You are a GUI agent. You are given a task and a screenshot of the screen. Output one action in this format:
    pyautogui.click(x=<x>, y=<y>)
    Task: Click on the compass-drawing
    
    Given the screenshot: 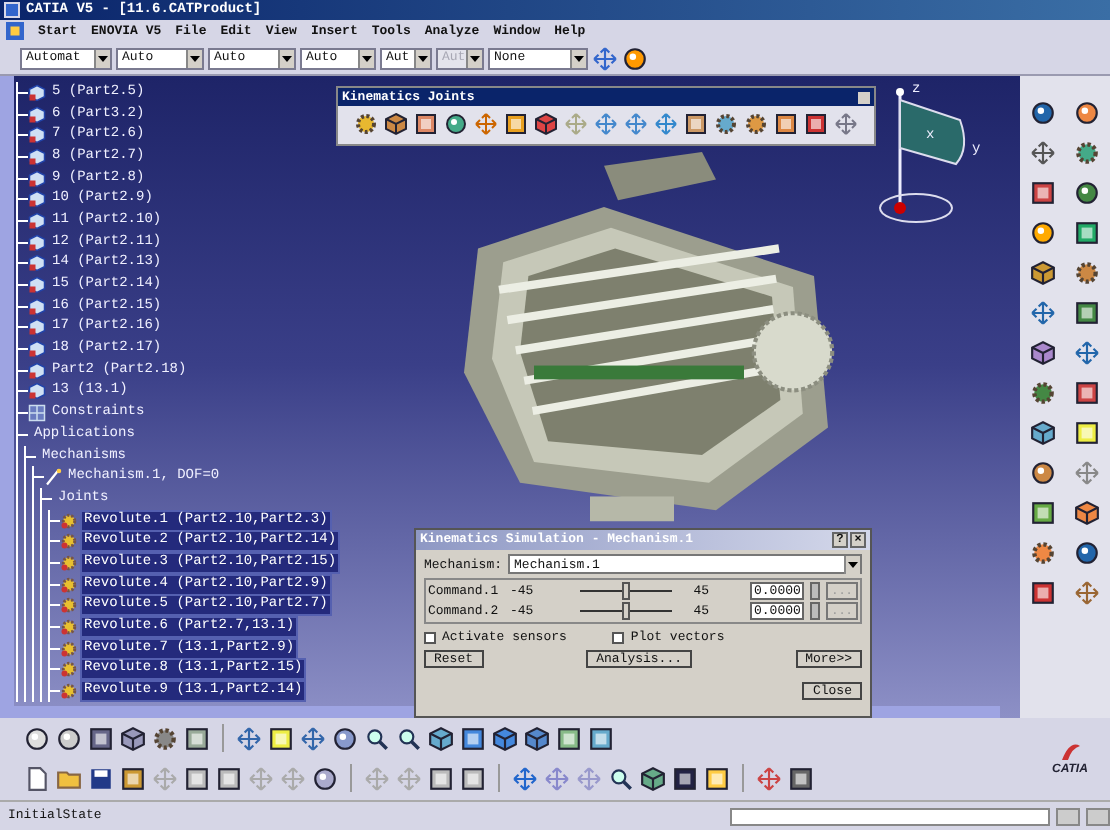 What is the action you would take?
    pyautogui.click(x=922, y=155)
    